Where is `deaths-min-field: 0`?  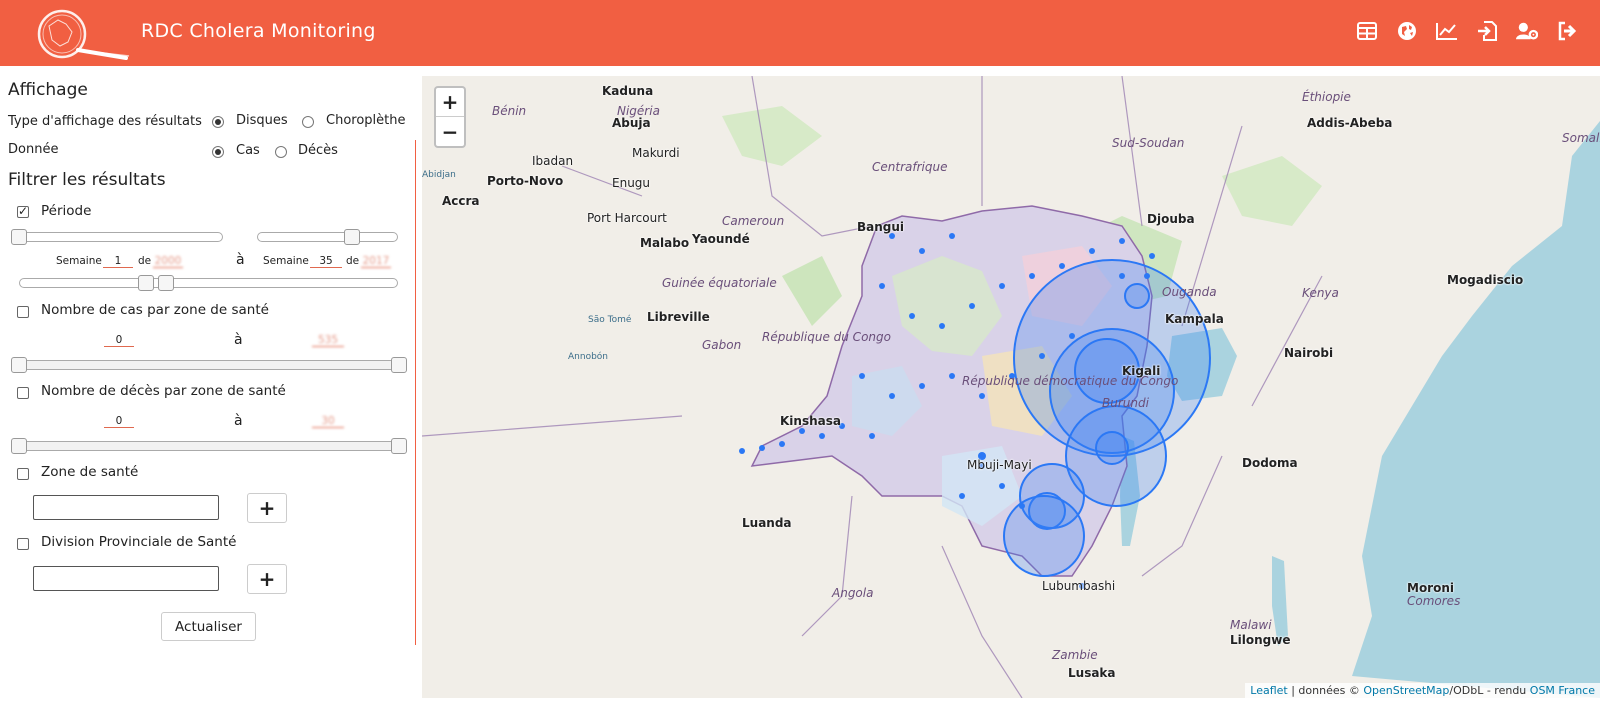 deaths-min-field: 0 is located at coordinates (119, 421).